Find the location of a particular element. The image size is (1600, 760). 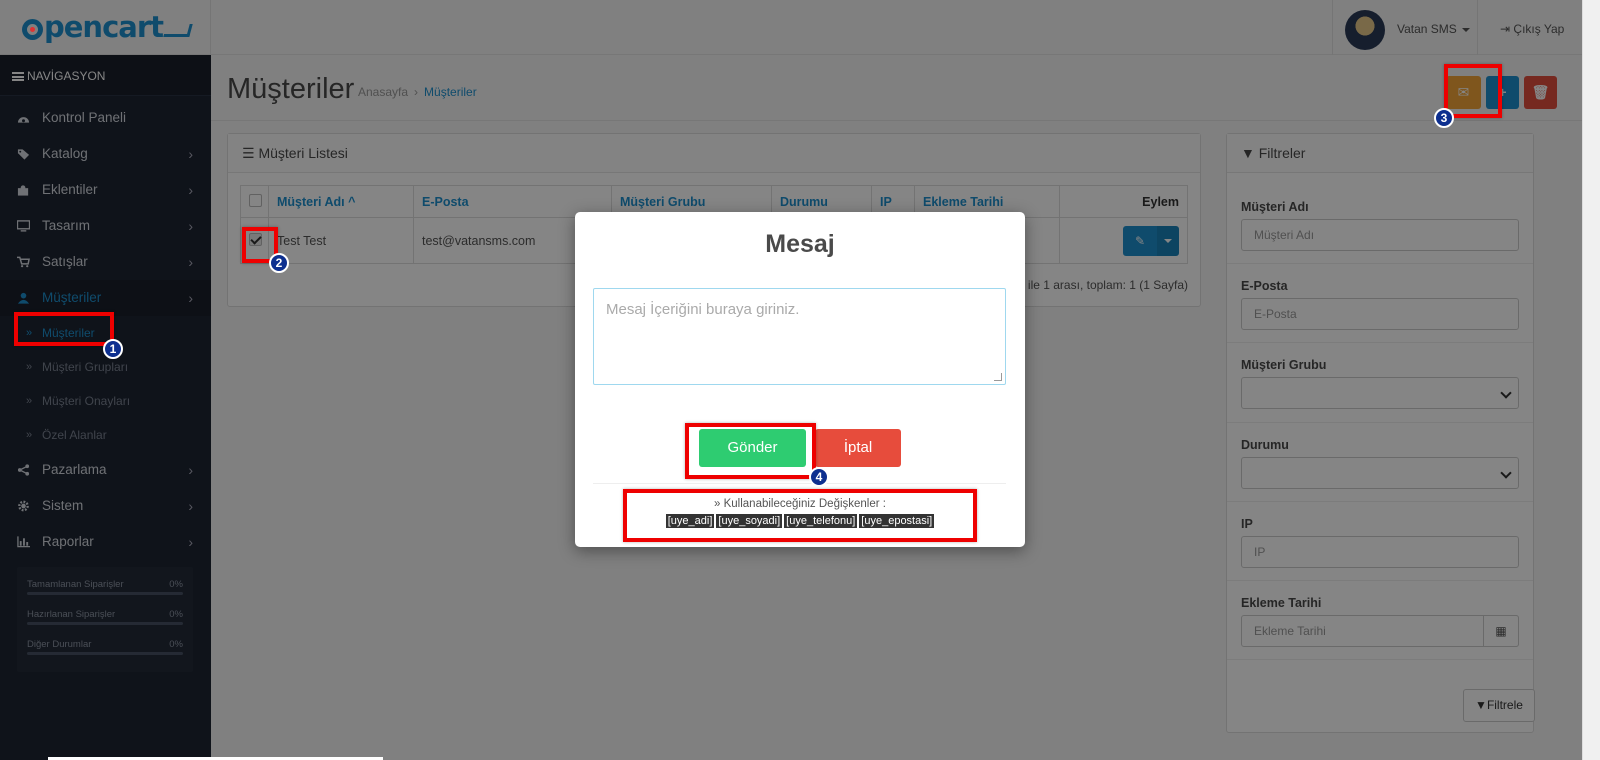

cancel-button: İptal is located at coordinates (858, 448).